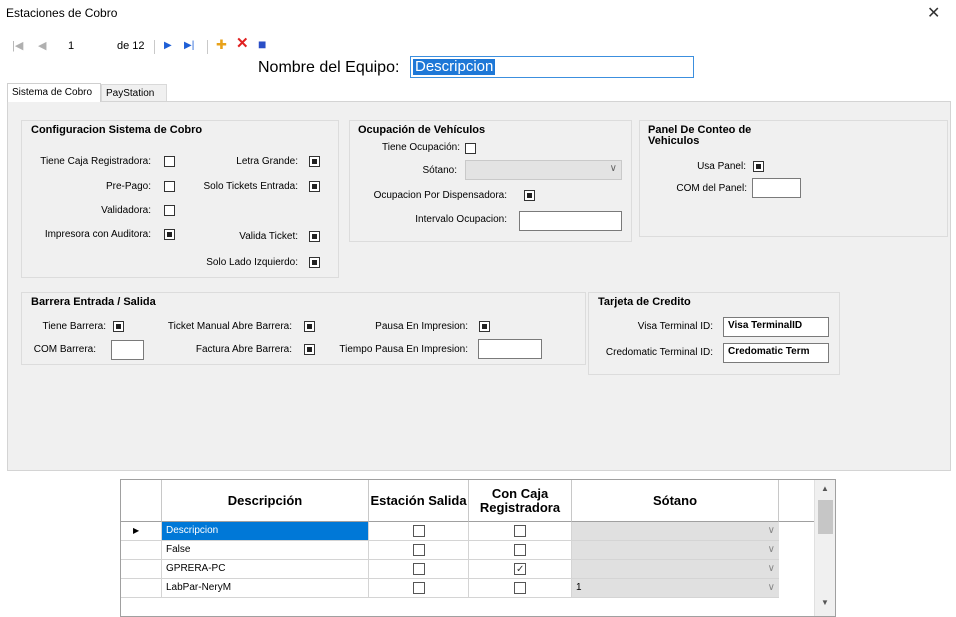 Image resolution: width=956 pixels, height=617 pixels. Describe the element at coordinates (229, 326) in the screenshot. I see `ticket-manual-label: Ticket Manual Abre Barrera:` at that location.